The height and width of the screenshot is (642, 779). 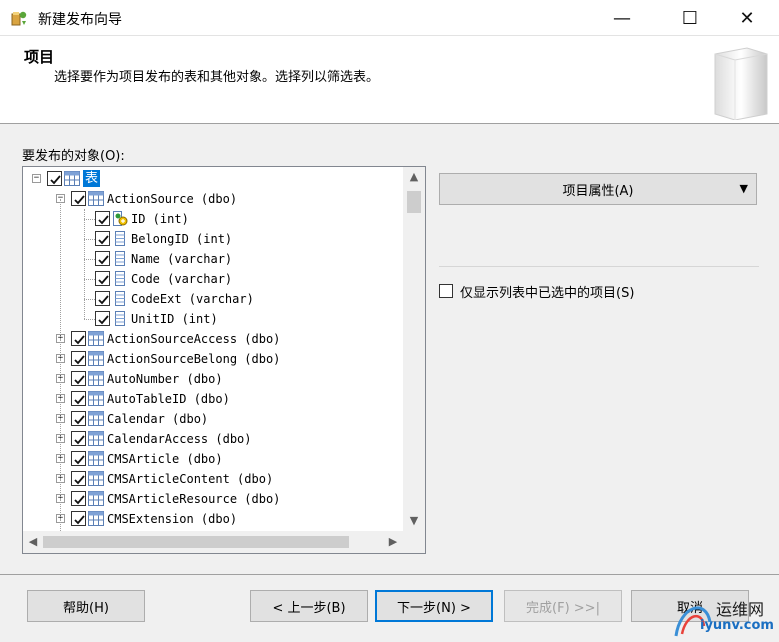 What do you see at coordinates (389, 18) in the screenshot?
I see `title-bar: 新建发布向导 — ☐ ✕` at bounding box center [389, 18].